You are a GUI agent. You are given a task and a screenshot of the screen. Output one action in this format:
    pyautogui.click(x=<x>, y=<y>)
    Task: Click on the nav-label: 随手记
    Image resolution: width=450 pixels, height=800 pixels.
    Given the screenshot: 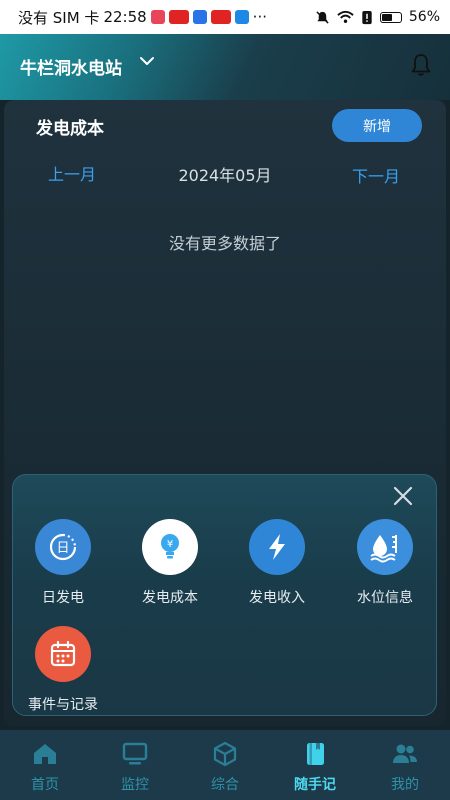 What is the action you would take?
    pyautogui.click(x=315, y=785)
    